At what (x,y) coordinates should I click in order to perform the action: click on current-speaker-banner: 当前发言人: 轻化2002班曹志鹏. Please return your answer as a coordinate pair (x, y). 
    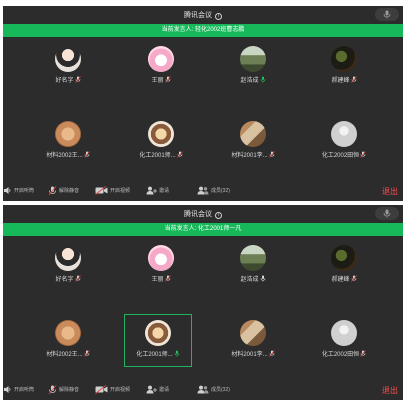
    Looking at the image, I should click on (203, 30).